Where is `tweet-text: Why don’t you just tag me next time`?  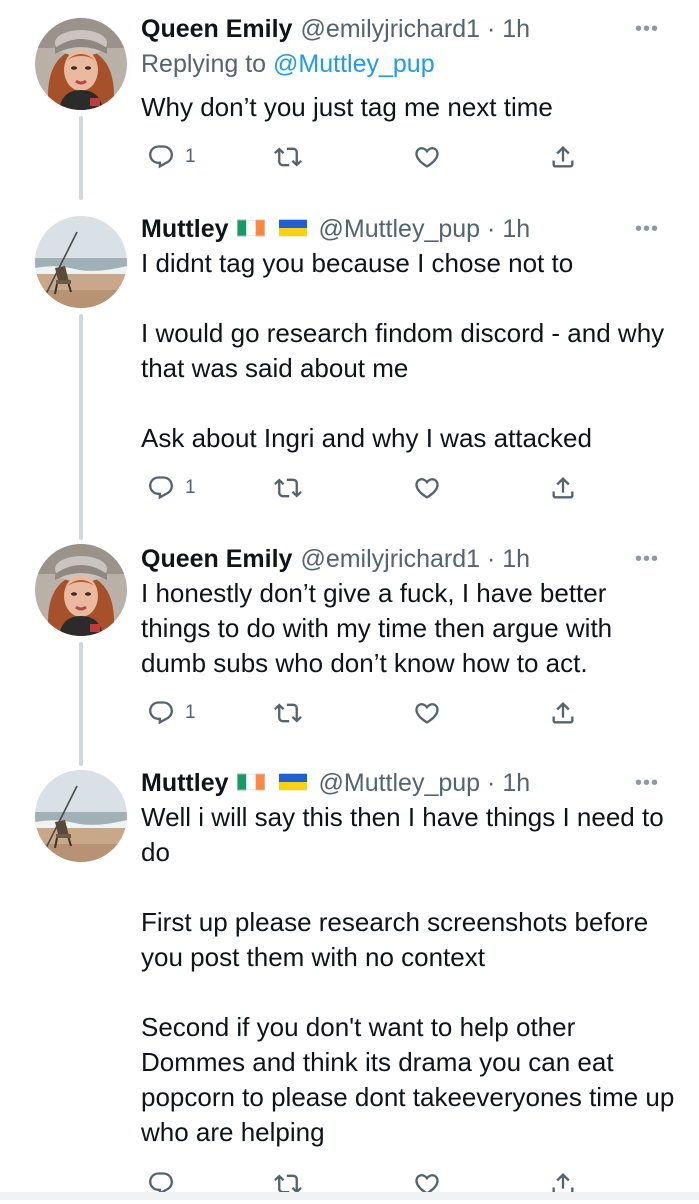 tweet-text: Why don’t you just tag me next time is located at coordinates (347, 107).